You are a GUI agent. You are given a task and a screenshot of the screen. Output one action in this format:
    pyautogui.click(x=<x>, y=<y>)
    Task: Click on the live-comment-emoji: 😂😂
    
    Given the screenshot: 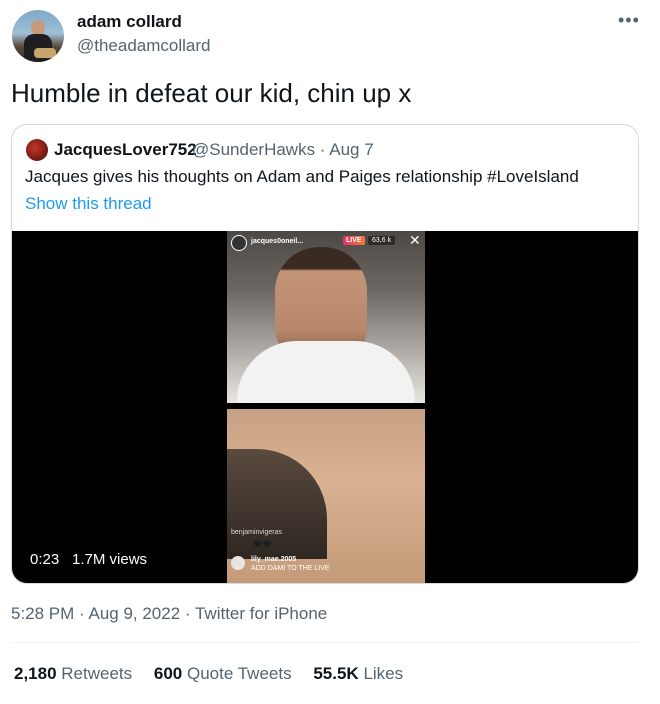 What is the action you would take?
    pyautogui.click(x=262, y=543)
    